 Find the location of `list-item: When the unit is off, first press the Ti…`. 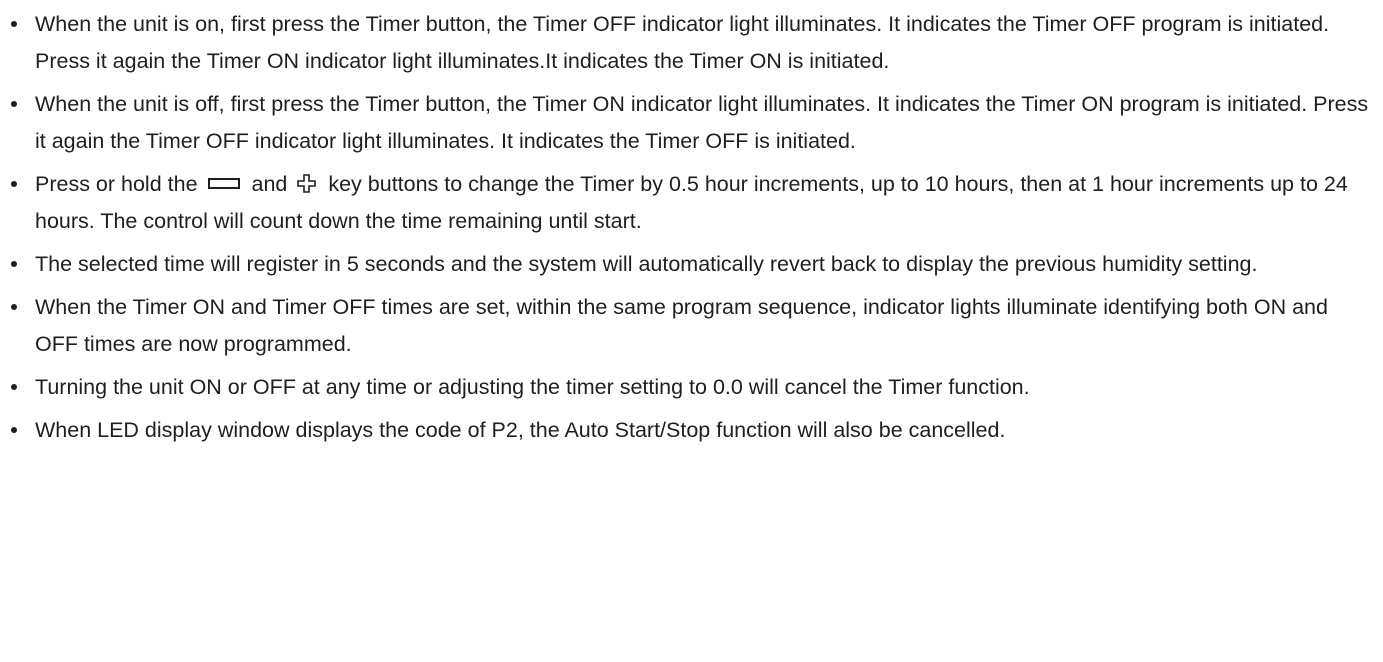

list-item: When the unit is off, first press the Ti… is located at coordinates (691, 123).